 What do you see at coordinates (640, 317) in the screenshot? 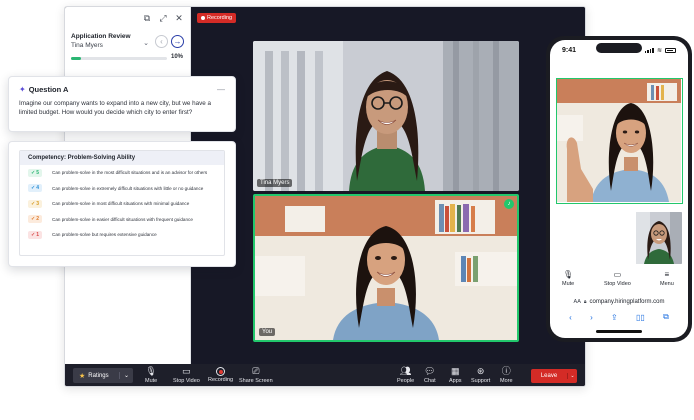
I see `bookmarks-icon: ▯▯` at bounding box center [640, 317].